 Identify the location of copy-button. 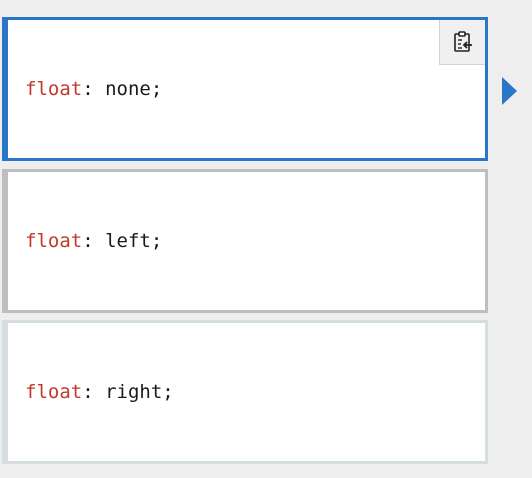
(462, 42).